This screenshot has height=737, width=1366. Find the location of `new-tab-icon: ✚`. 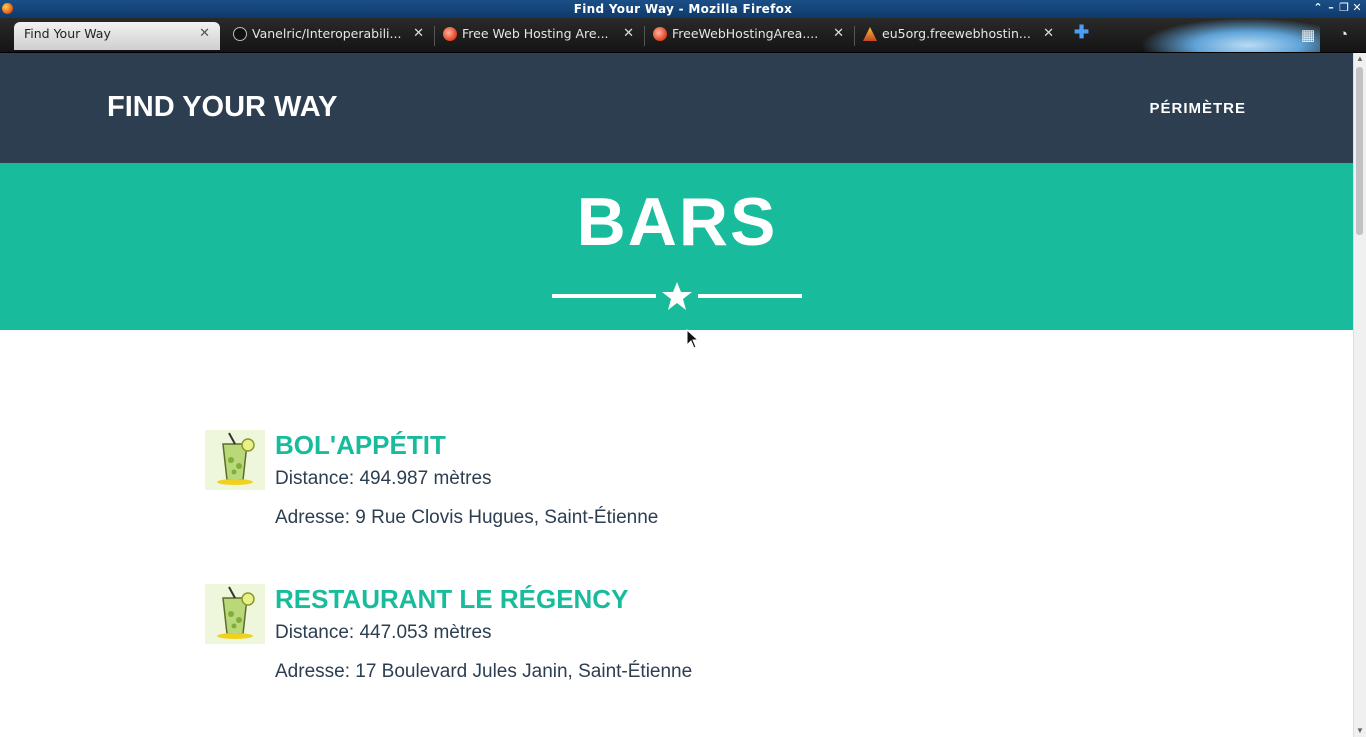

new-tab-icon: ✚ is located at coordinates (1081, 32).